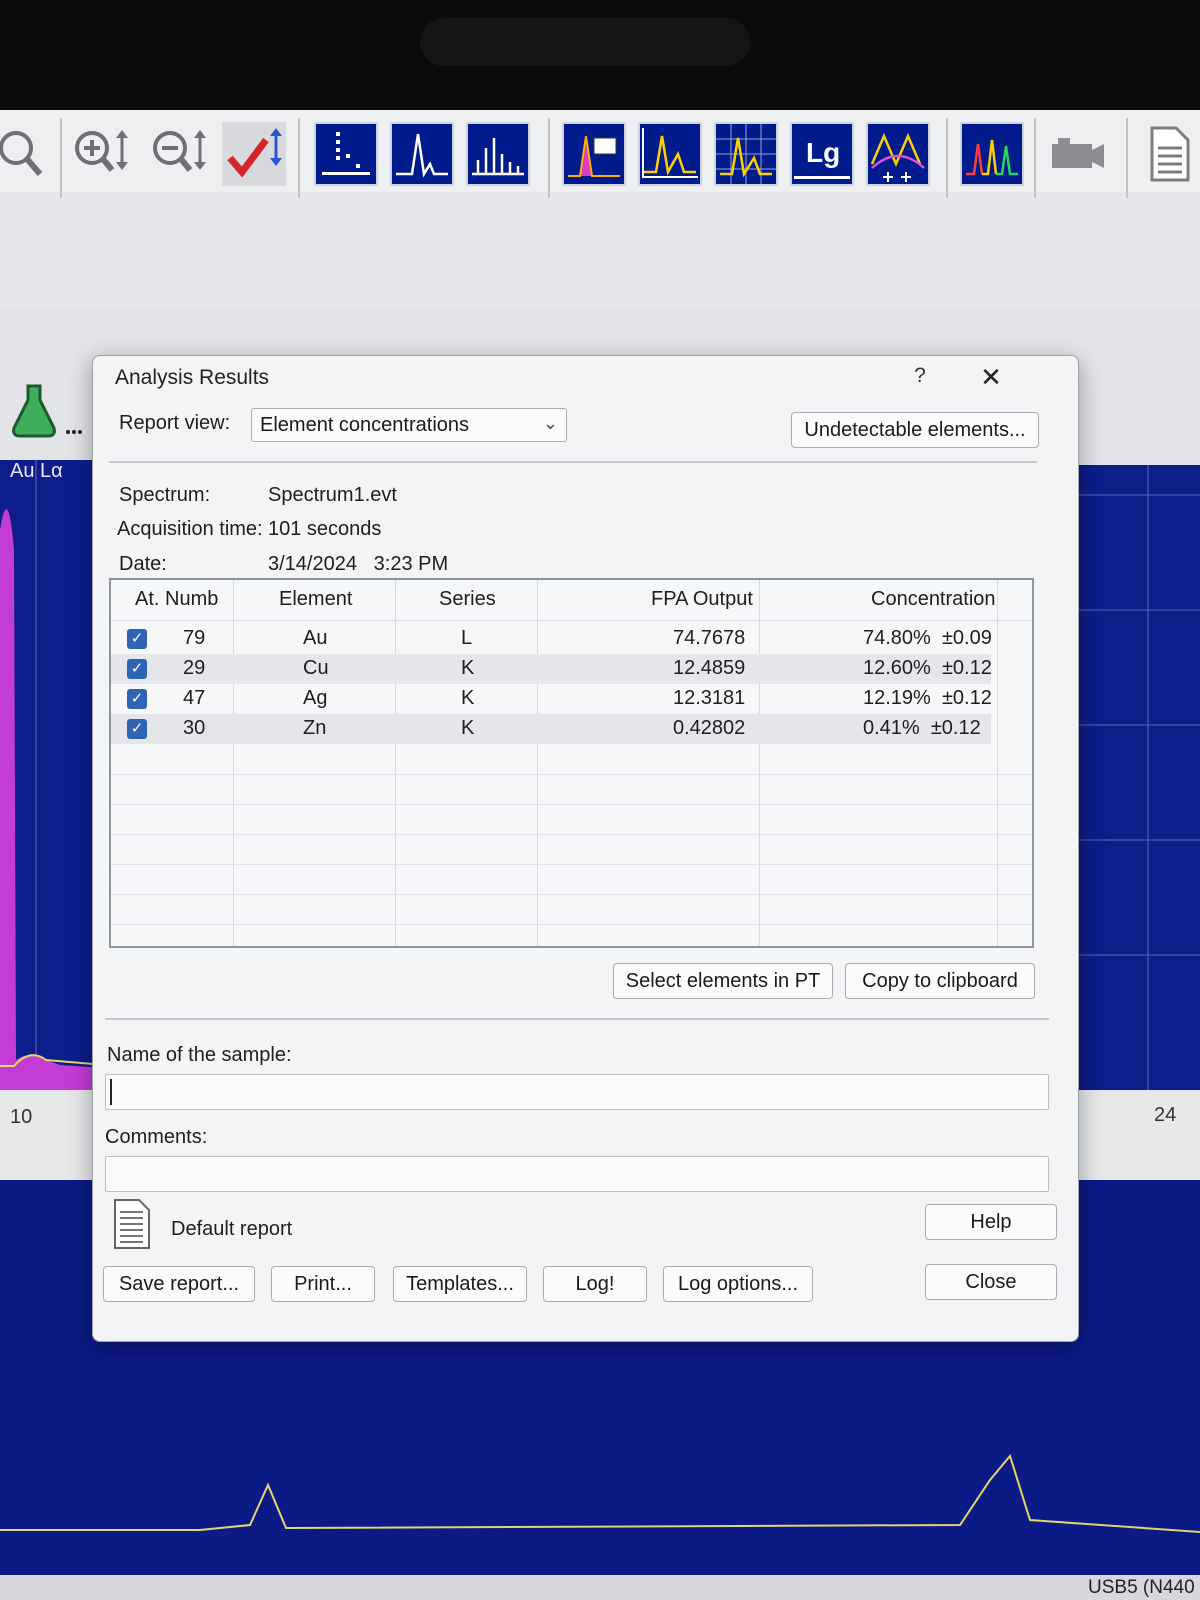 This screenshot has height=1600, width=1200. I want to click on full-grid-icon, so click(746, 154).